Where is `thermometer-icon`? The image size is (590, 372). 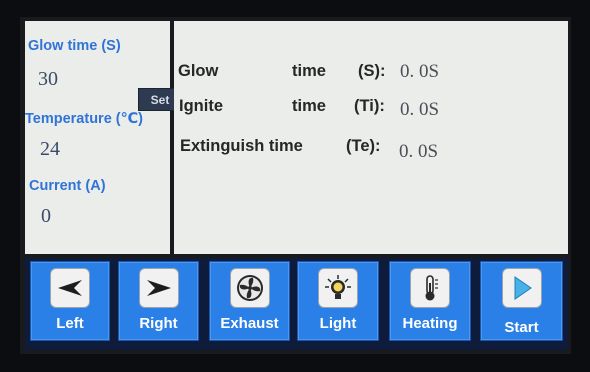
thermometer-icon is located at coordinates (430, 288).